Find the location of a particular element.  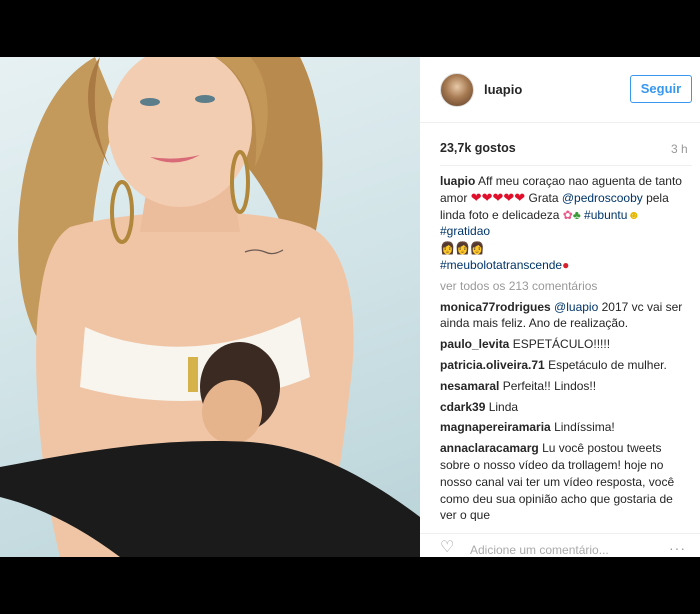

people-emoji-icon: 👩👩👩 is located at coordinates (462, 248).